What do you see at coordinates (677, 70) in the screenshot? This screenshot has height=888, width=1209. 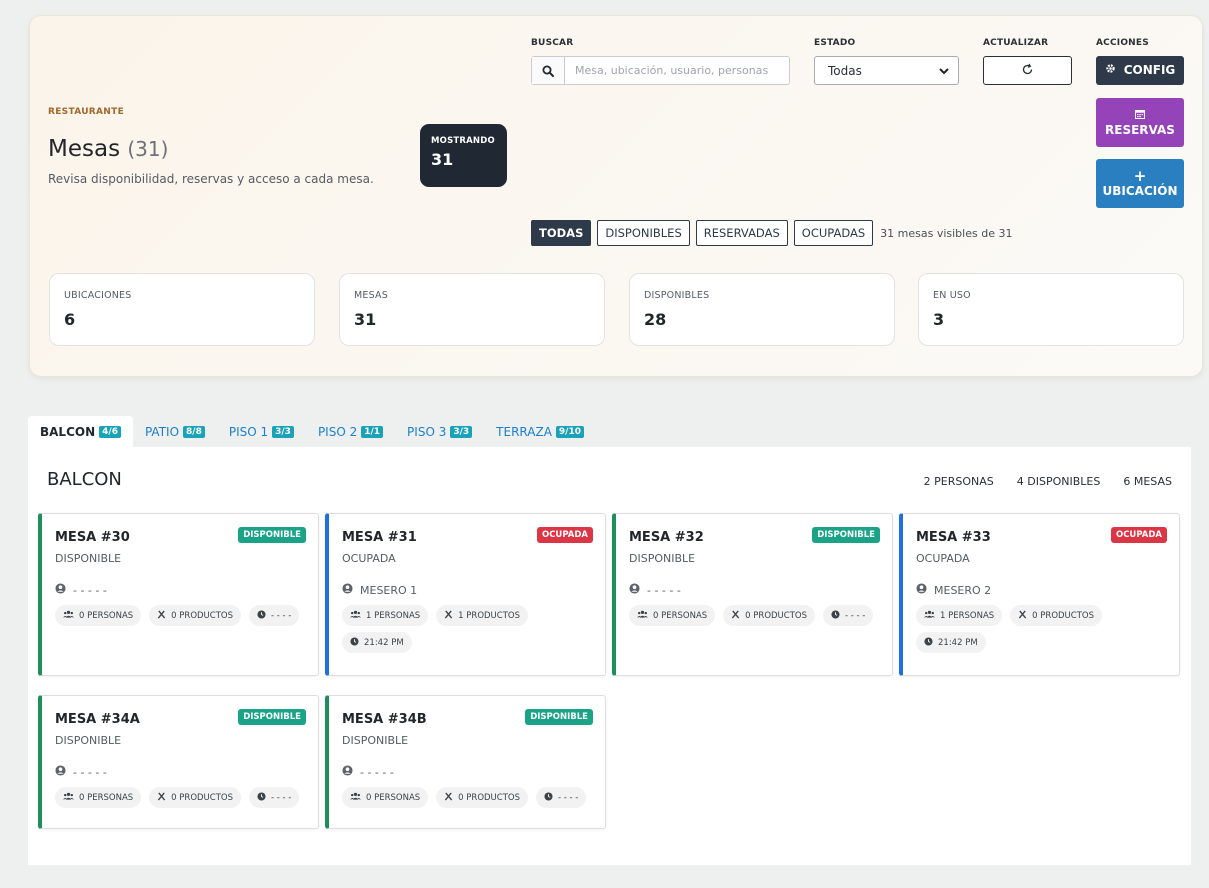 I see `search-input` at bounding box center [677, 70].